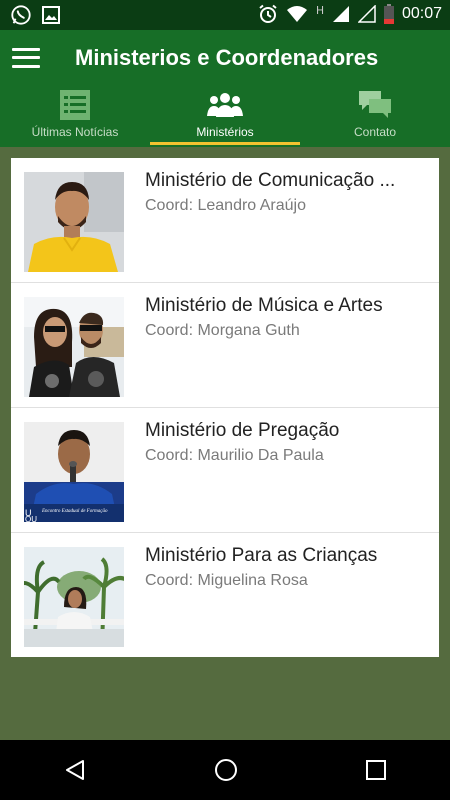  I want to click on alarm-icon, so click(268, 13).